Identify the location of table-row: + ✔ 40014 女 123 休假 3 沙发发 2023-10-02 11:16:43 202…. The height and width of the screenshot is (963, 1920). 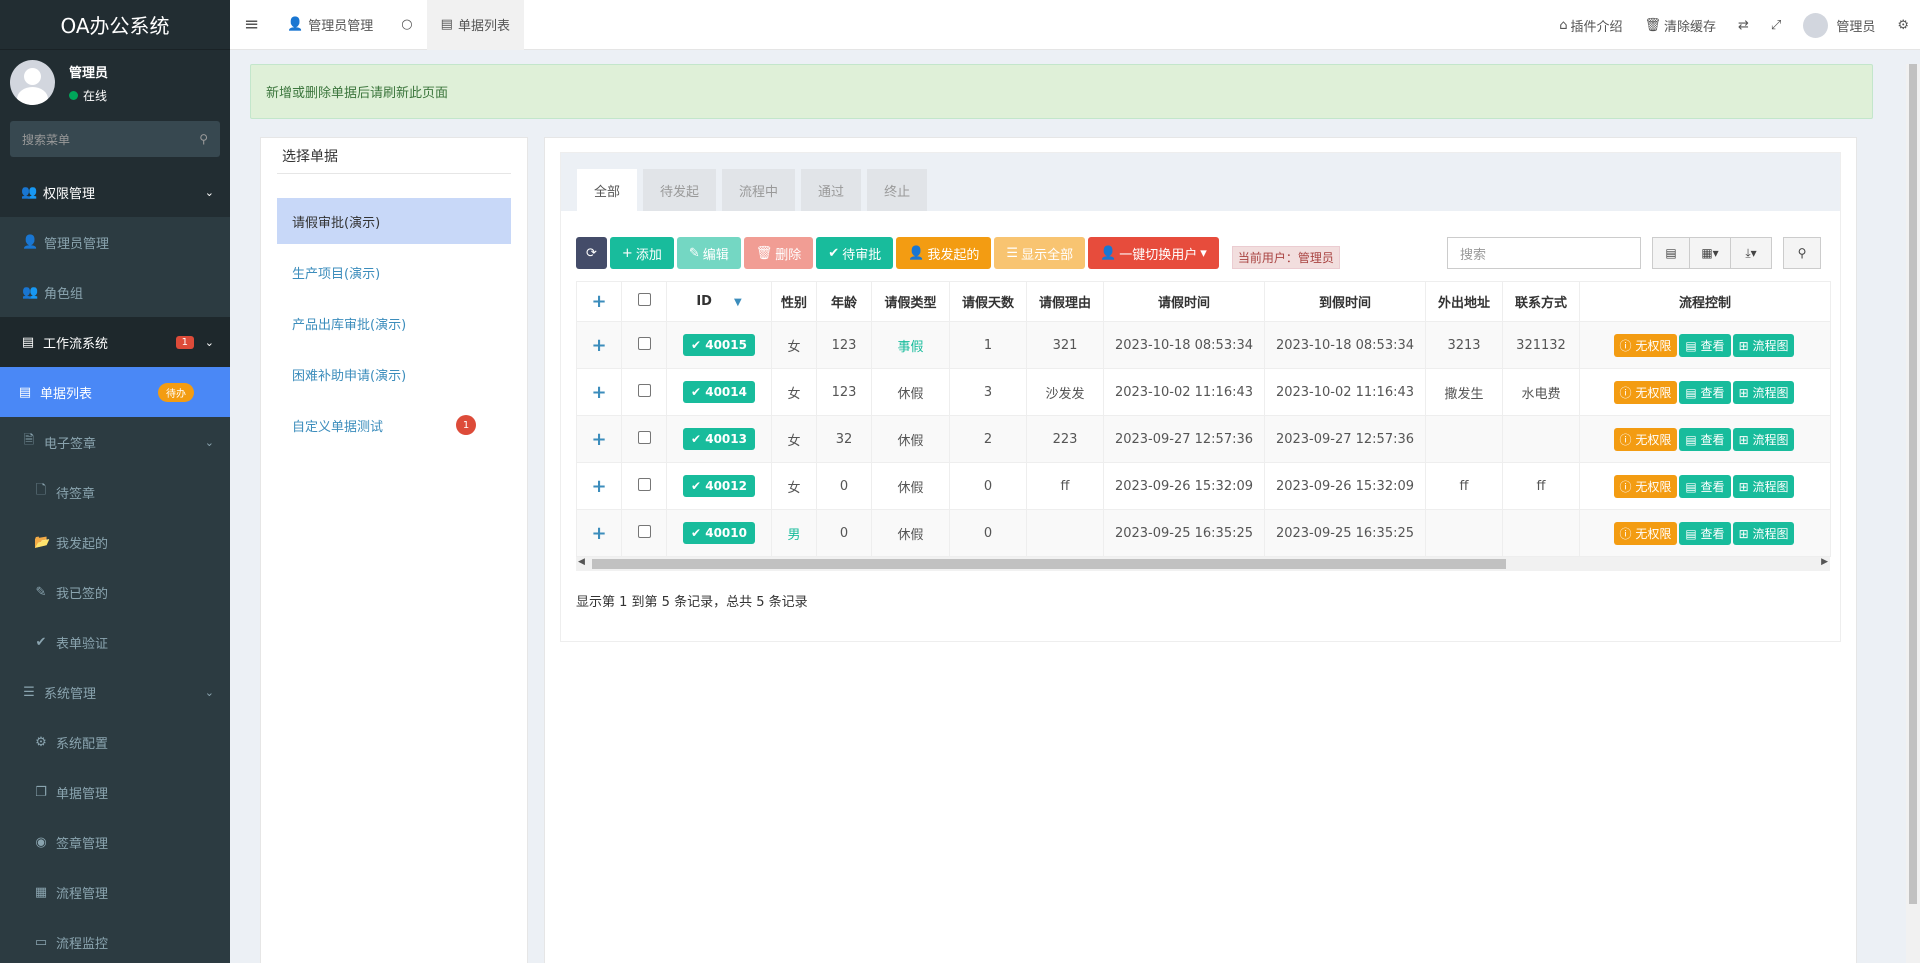
(1203, 392).